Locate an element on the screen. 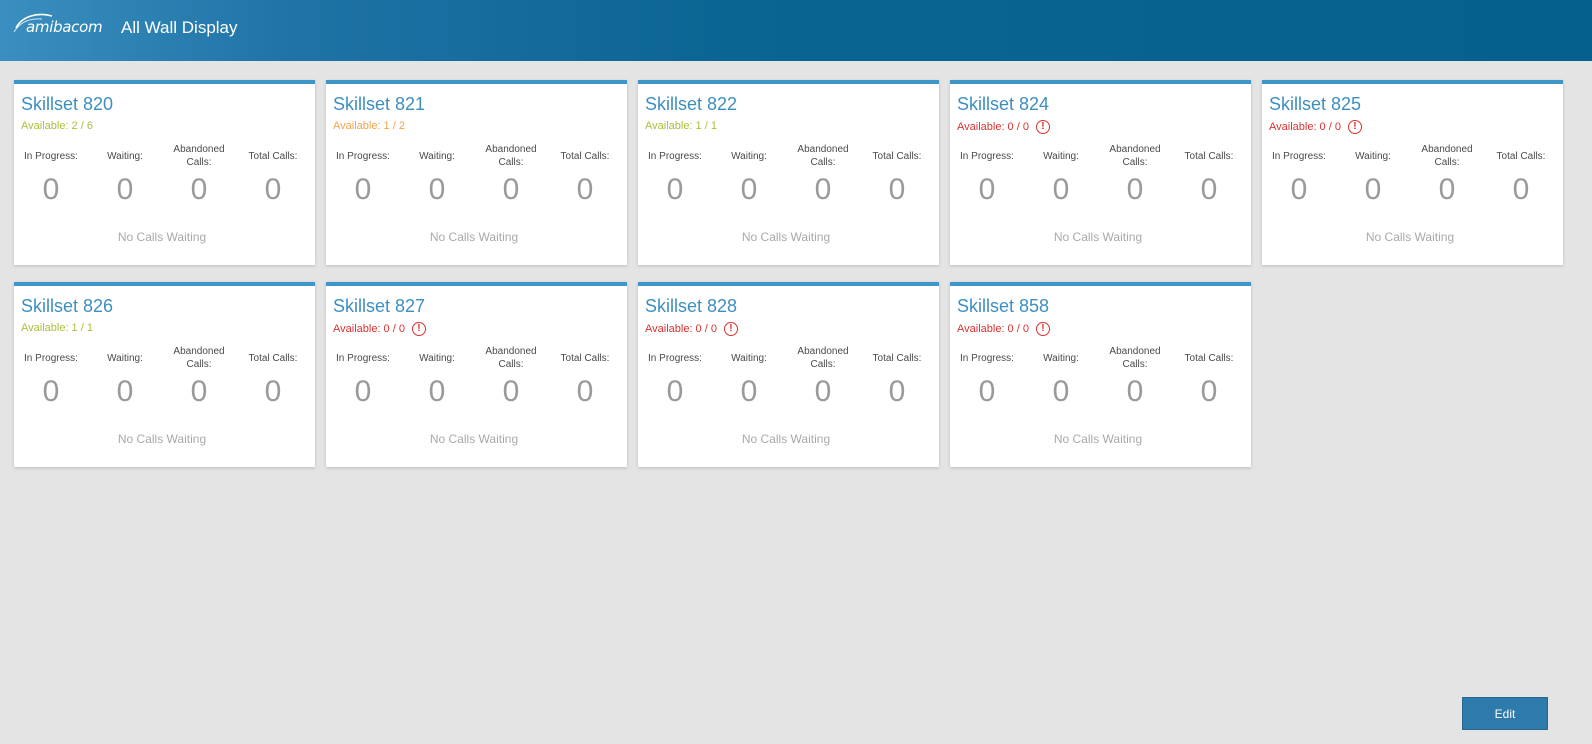 The image size is (1592, 744). skillset-title: Skillset 826 is located at coordinates (67, 306).